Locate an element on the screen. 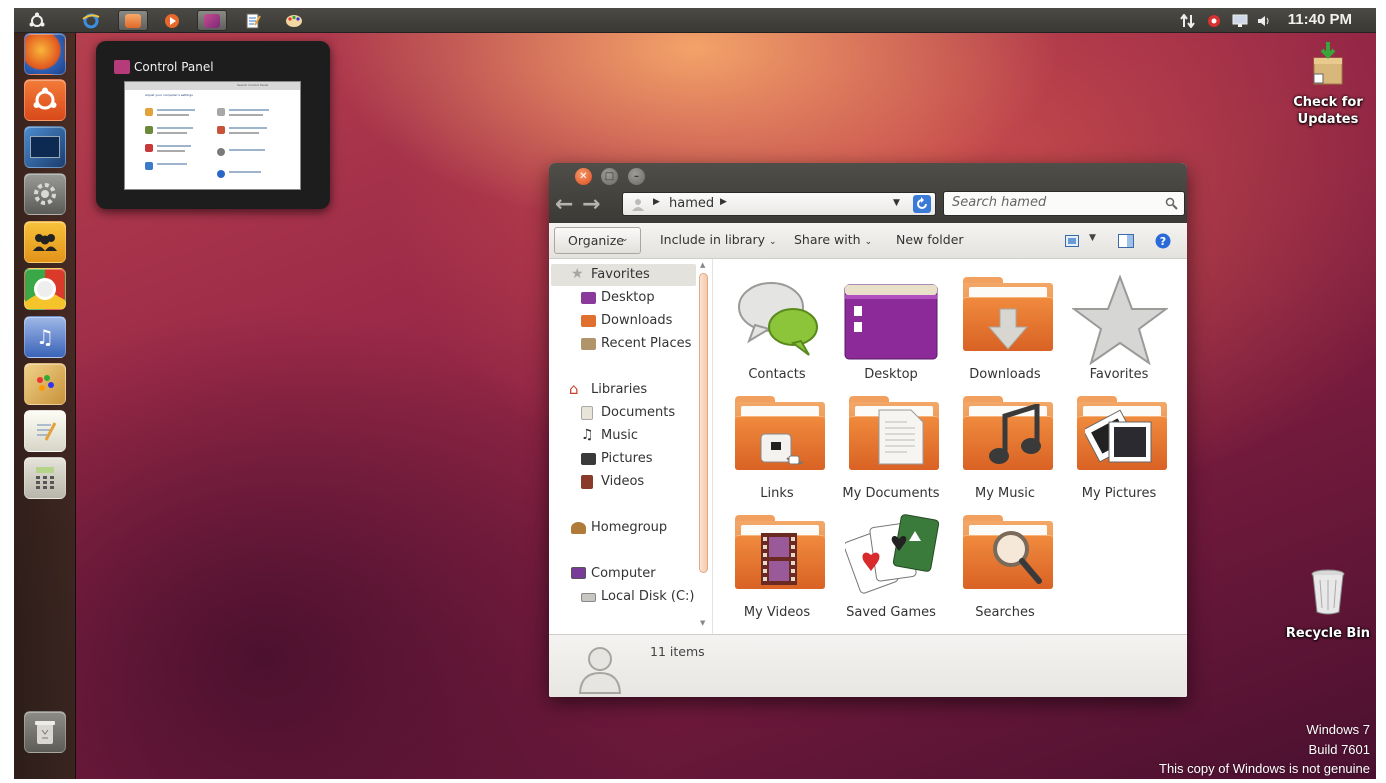  address-dropdown-icon: ▼ is located at coordinates (896, 203).